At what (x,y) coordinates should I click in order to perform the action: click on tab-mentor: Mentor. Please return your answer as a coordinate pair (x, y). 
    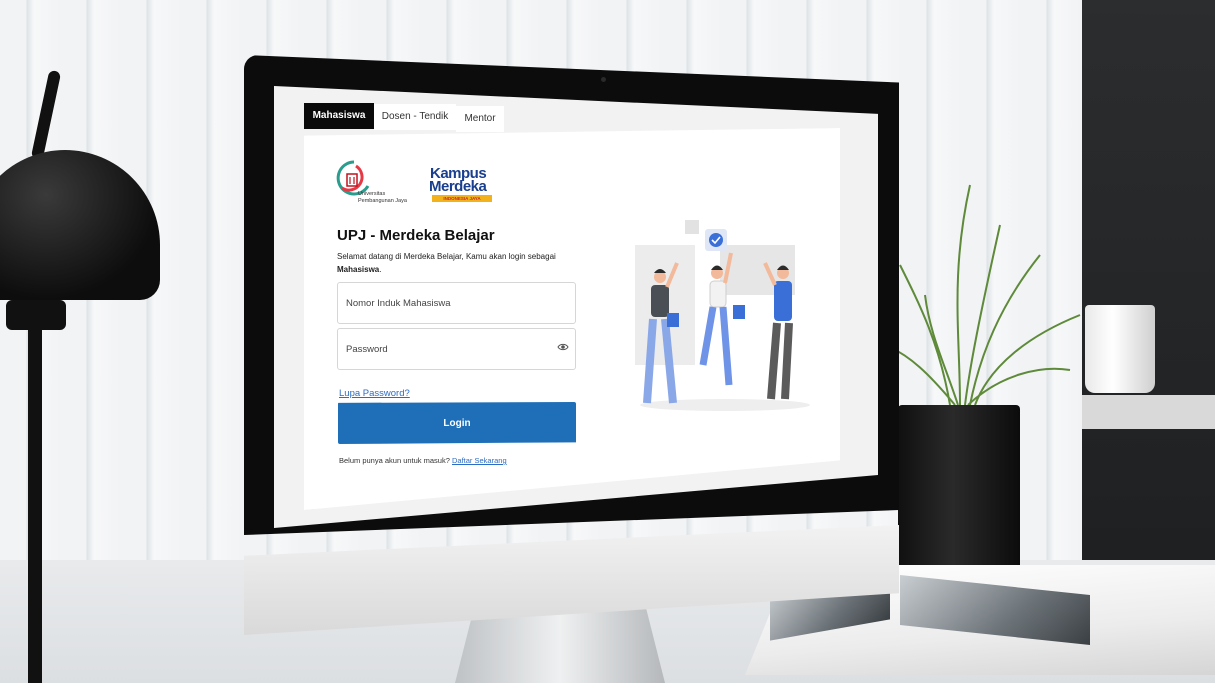
    Looking at the image, I should click on (480, 119).